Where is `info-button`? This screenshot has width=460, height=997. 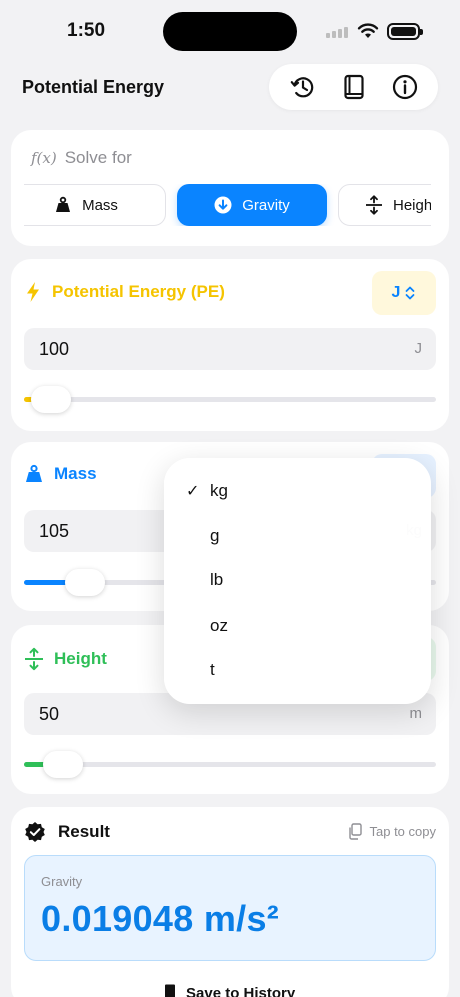
info-button is located at coordinates (405, 87).